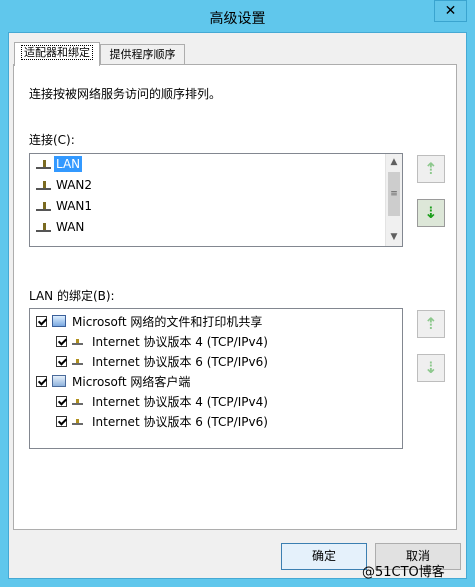 The image size is (475, 587). What do you see at coordinates (59, 321) in the screenshot?
I see `file-printer-sharing-icon` at bounding box center [59, 321].